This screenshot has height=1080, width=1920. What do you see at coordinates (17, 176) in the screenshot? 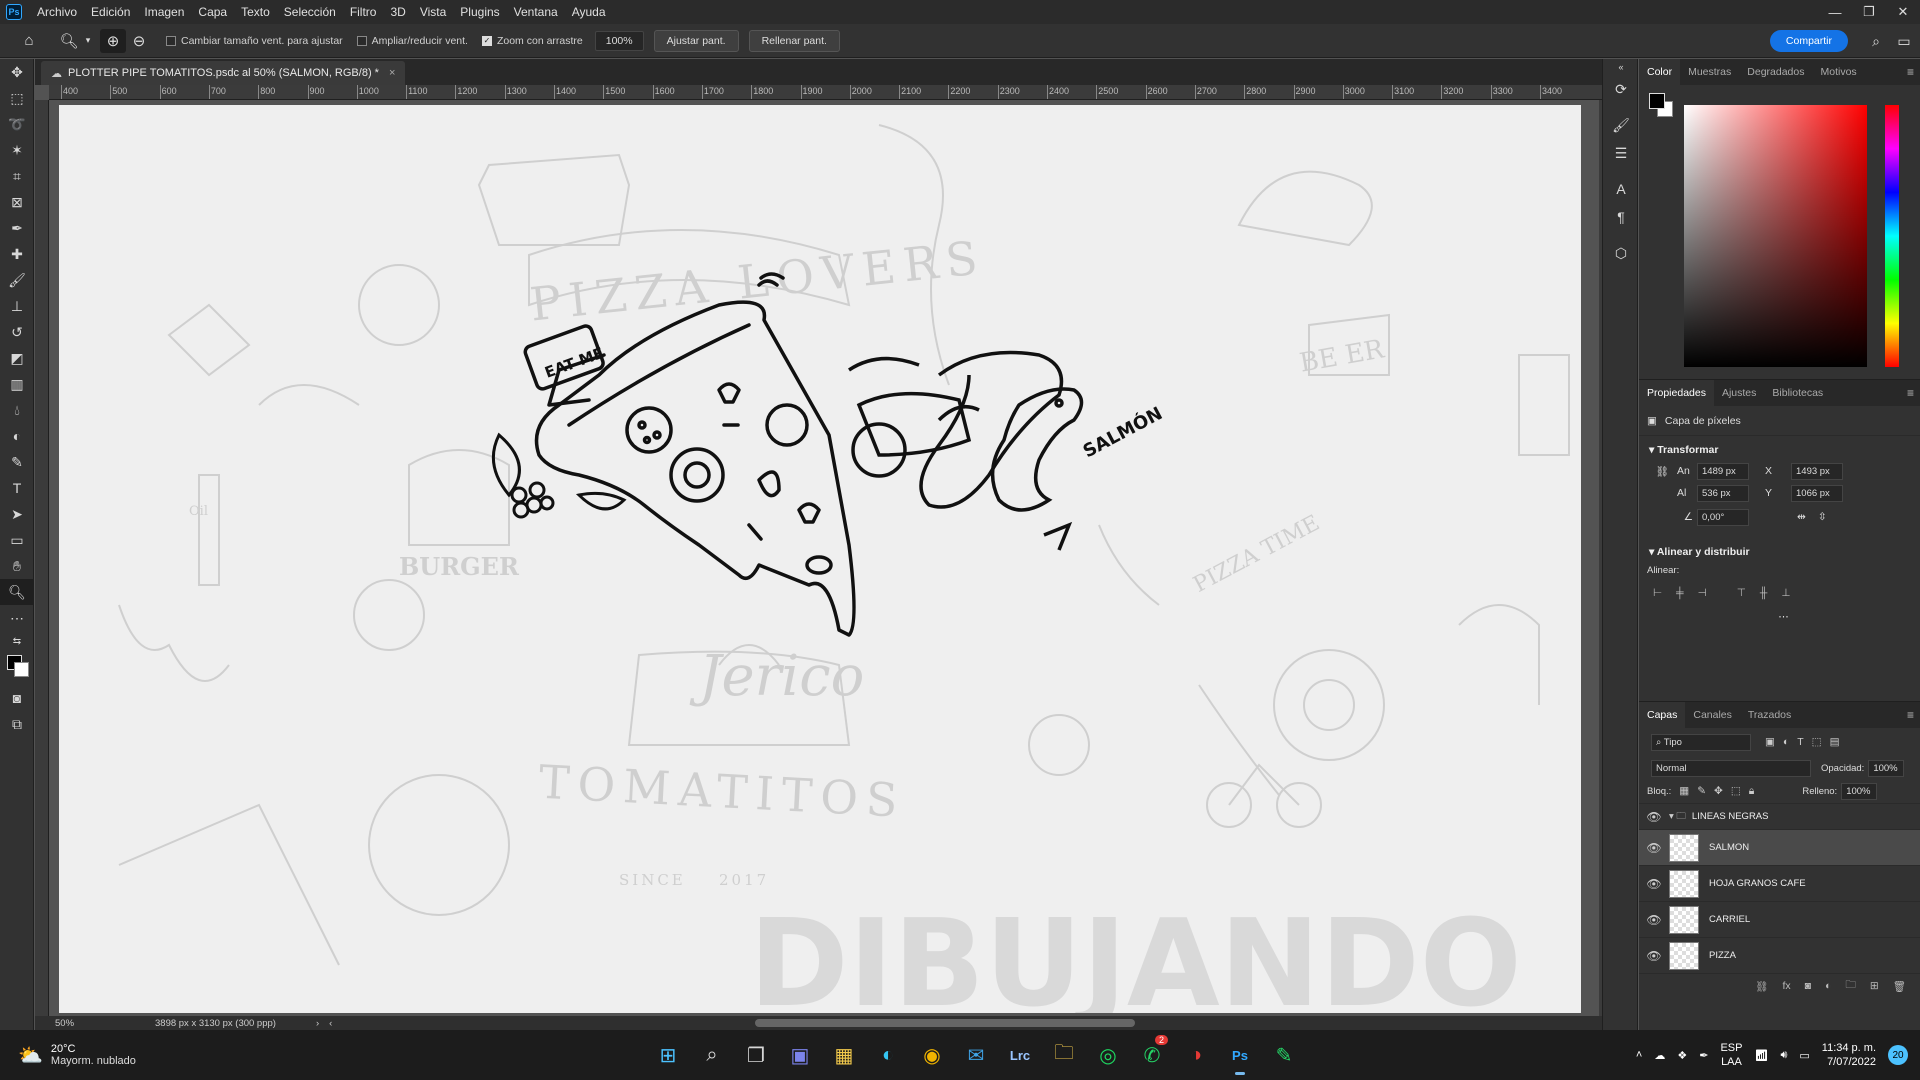
I see `crop-tool-icon: ⌗` at bounding box center [17, 176].